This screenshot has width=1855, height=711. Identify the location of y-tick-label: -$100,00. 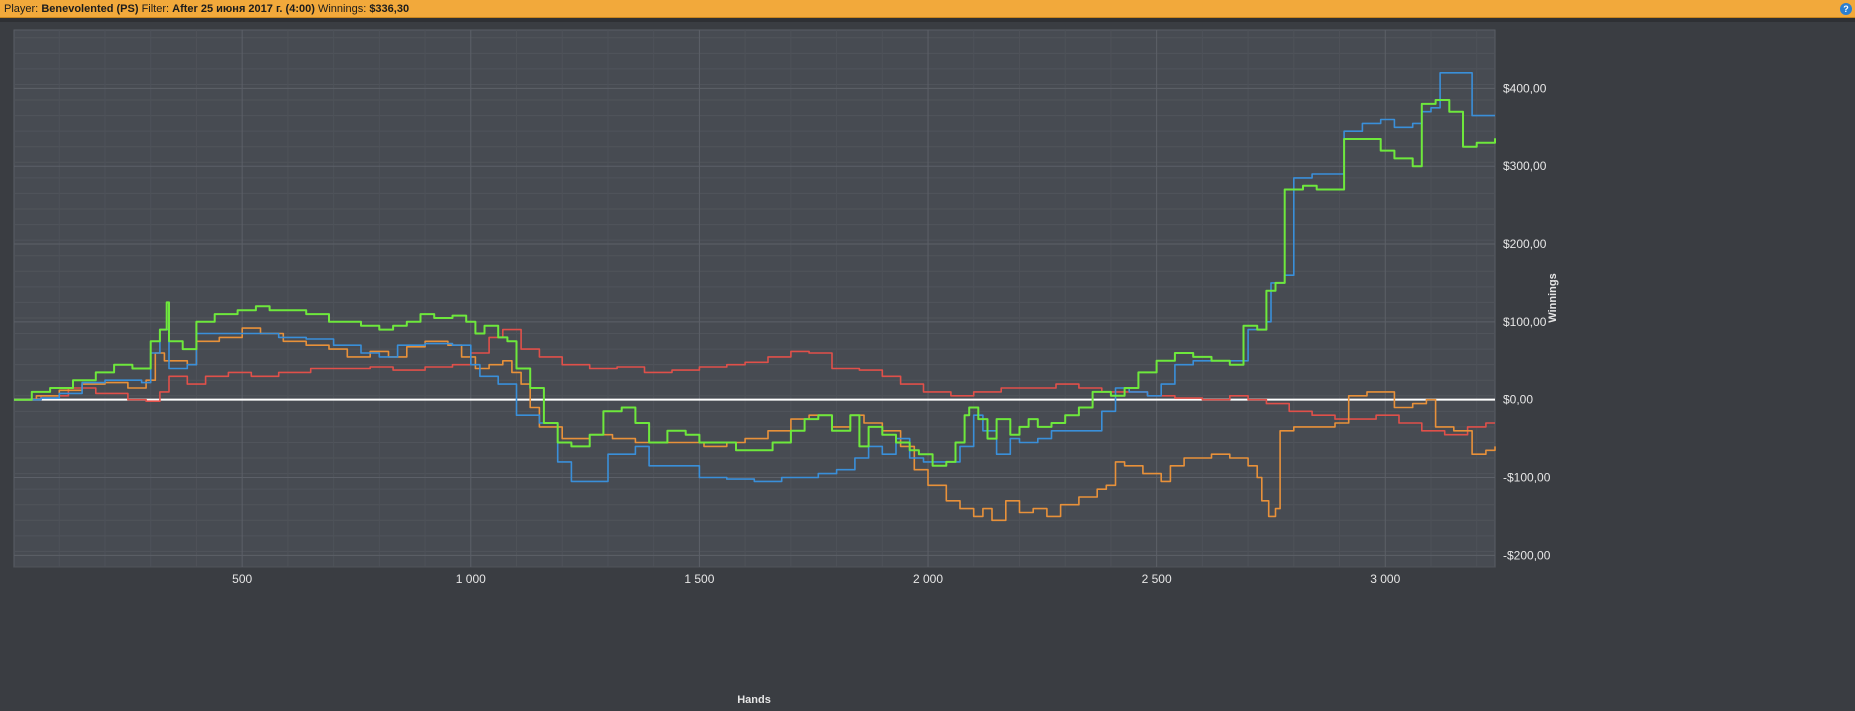
(1527, 478).